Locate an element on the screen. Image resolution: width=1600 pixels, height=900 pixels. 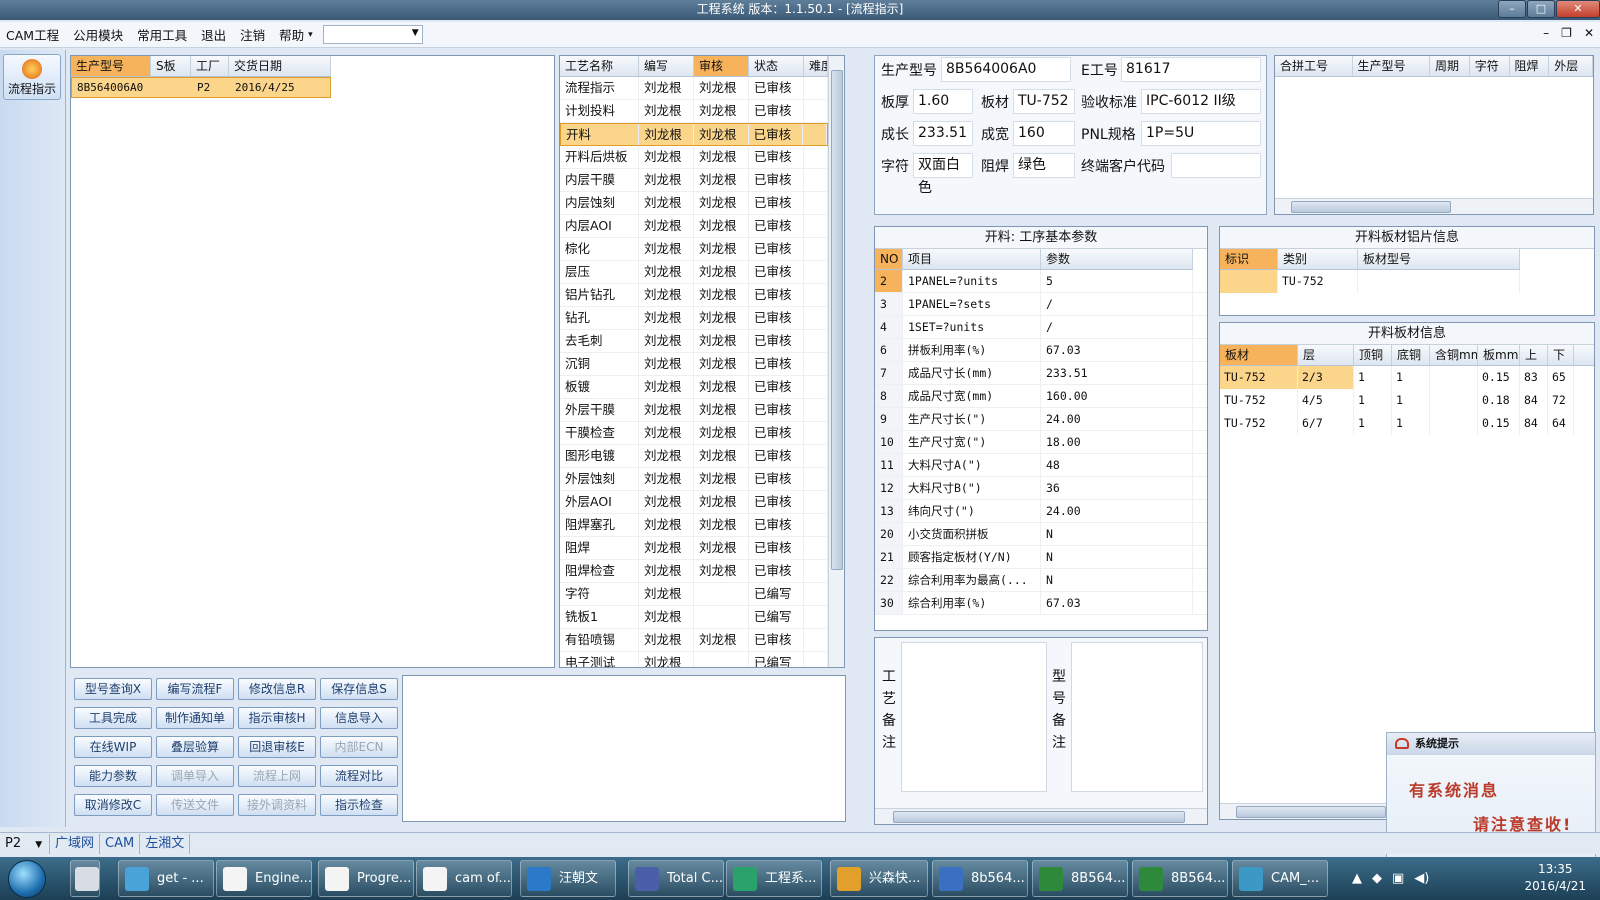
field-model: 8B564006A0 is located at coordinates (1006, 69).